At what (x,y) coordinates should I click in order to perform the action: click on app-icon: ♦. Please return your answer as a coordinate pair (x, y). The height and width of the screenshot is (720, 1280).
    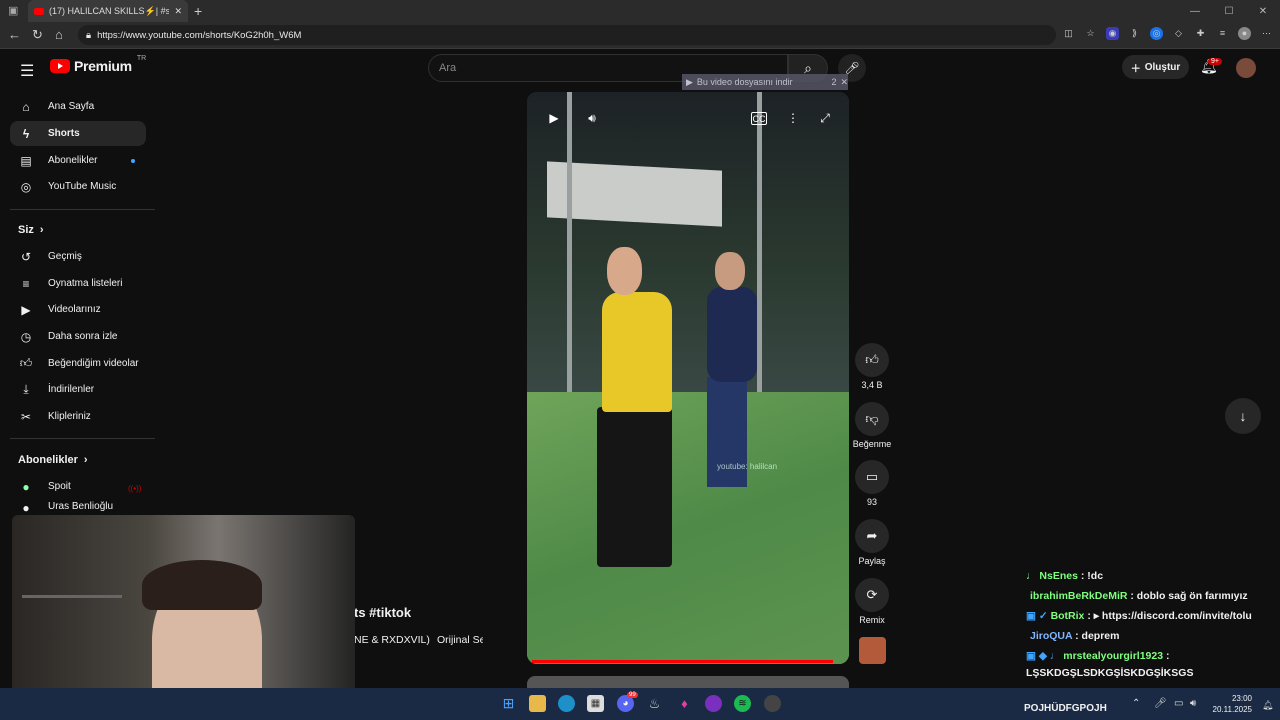
    Looking at the image, I should click on (684, 703).